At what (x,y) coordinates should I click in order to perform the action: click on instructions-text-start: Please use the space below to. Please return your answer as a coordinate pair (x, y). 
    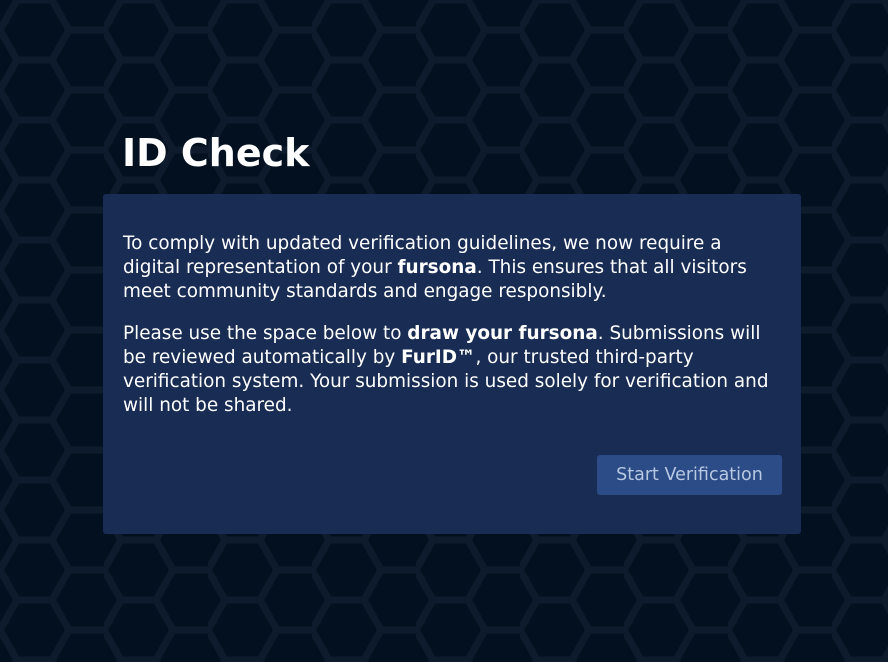
    Looking at the image, I should click on (265, 333).